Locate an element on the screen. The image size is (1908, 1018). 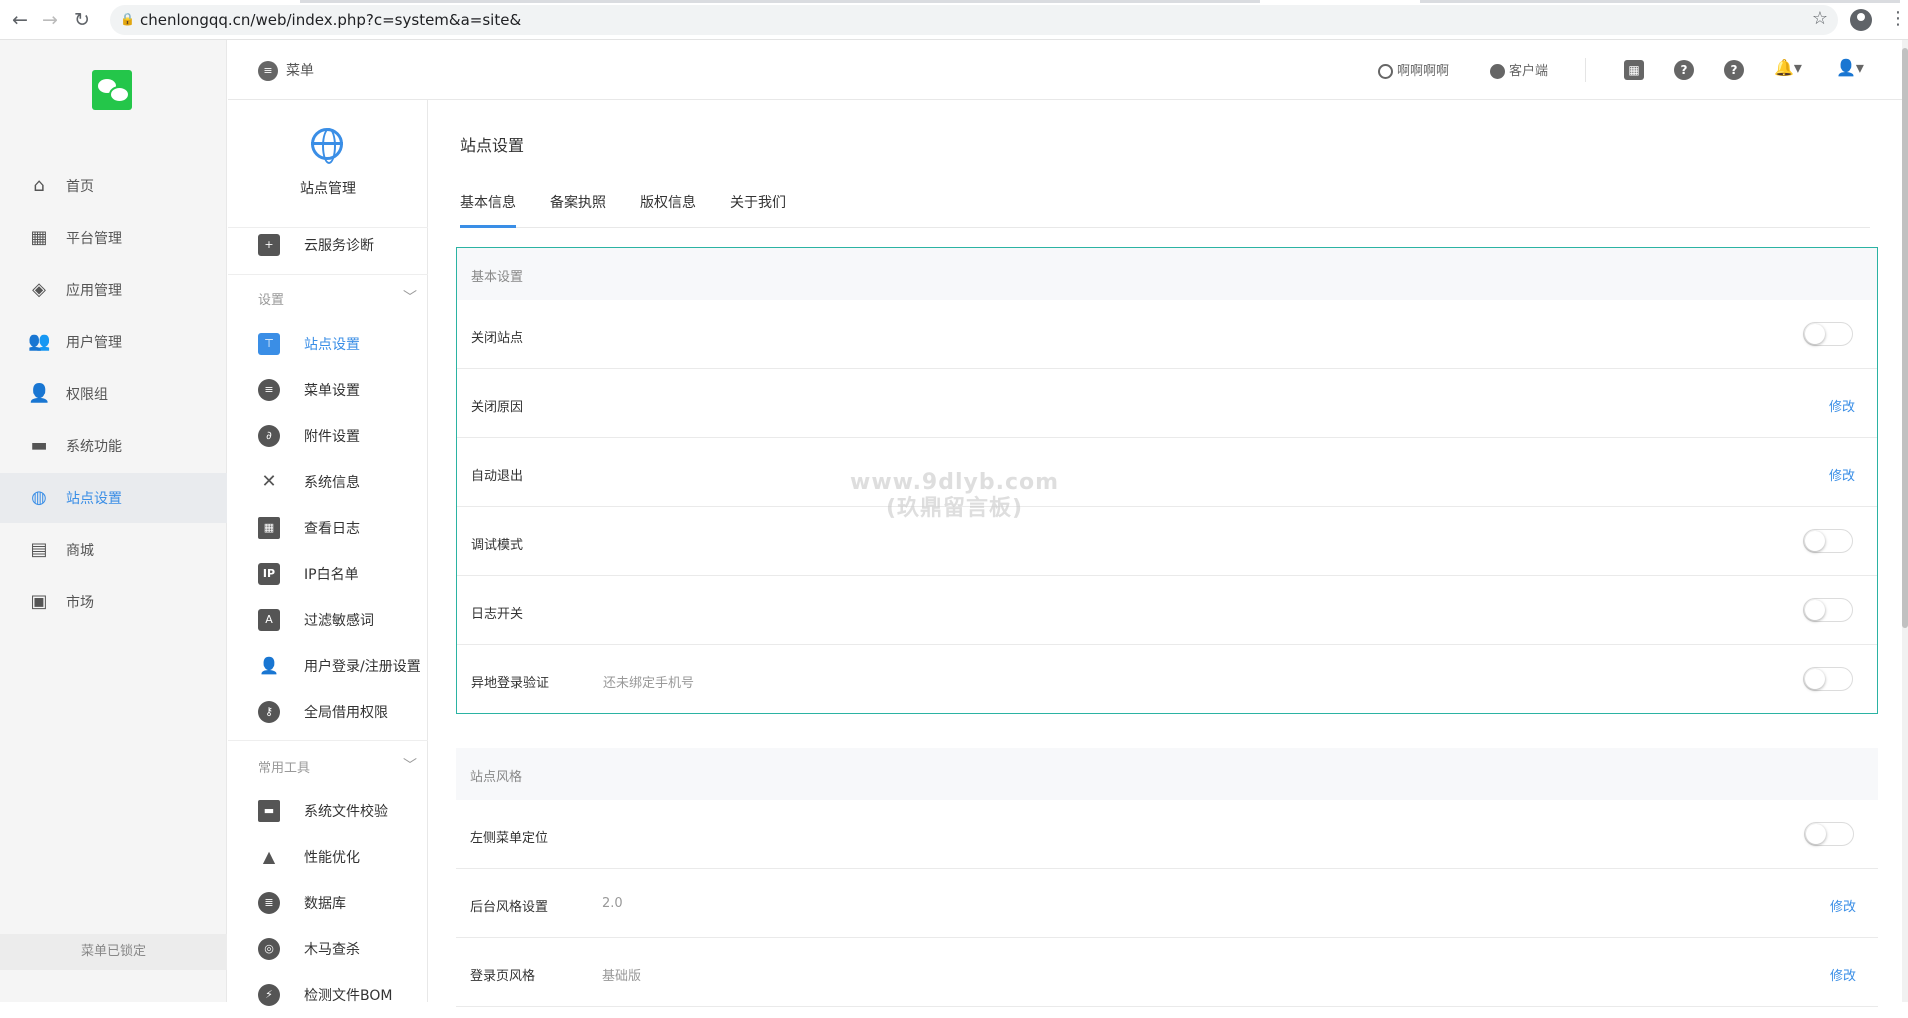
edit-close-reason-link: 修改 is located at coordinates (1842, 405).